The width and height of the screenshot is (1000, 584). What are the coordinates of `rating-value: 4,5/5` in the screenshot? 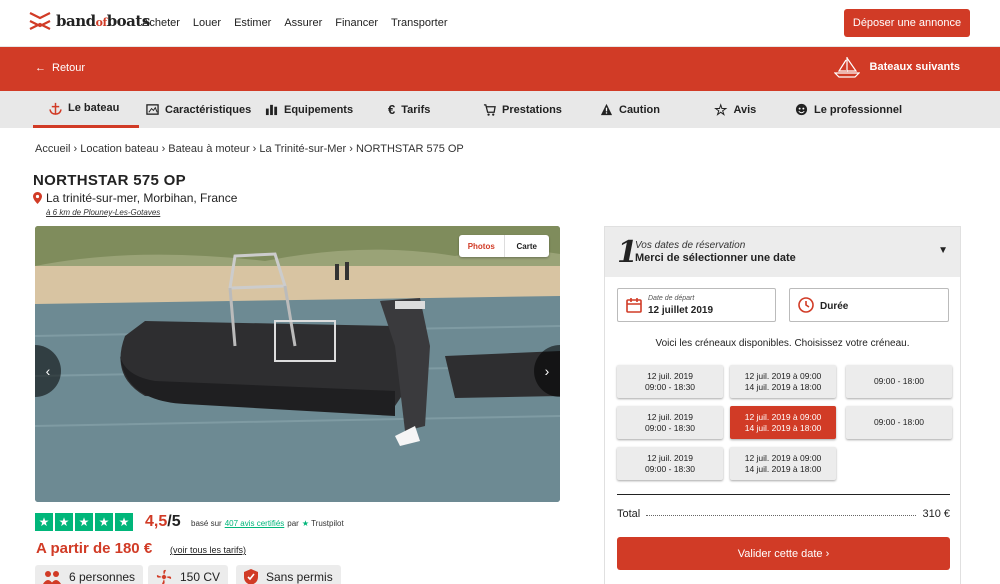 It's located at (163, 521).